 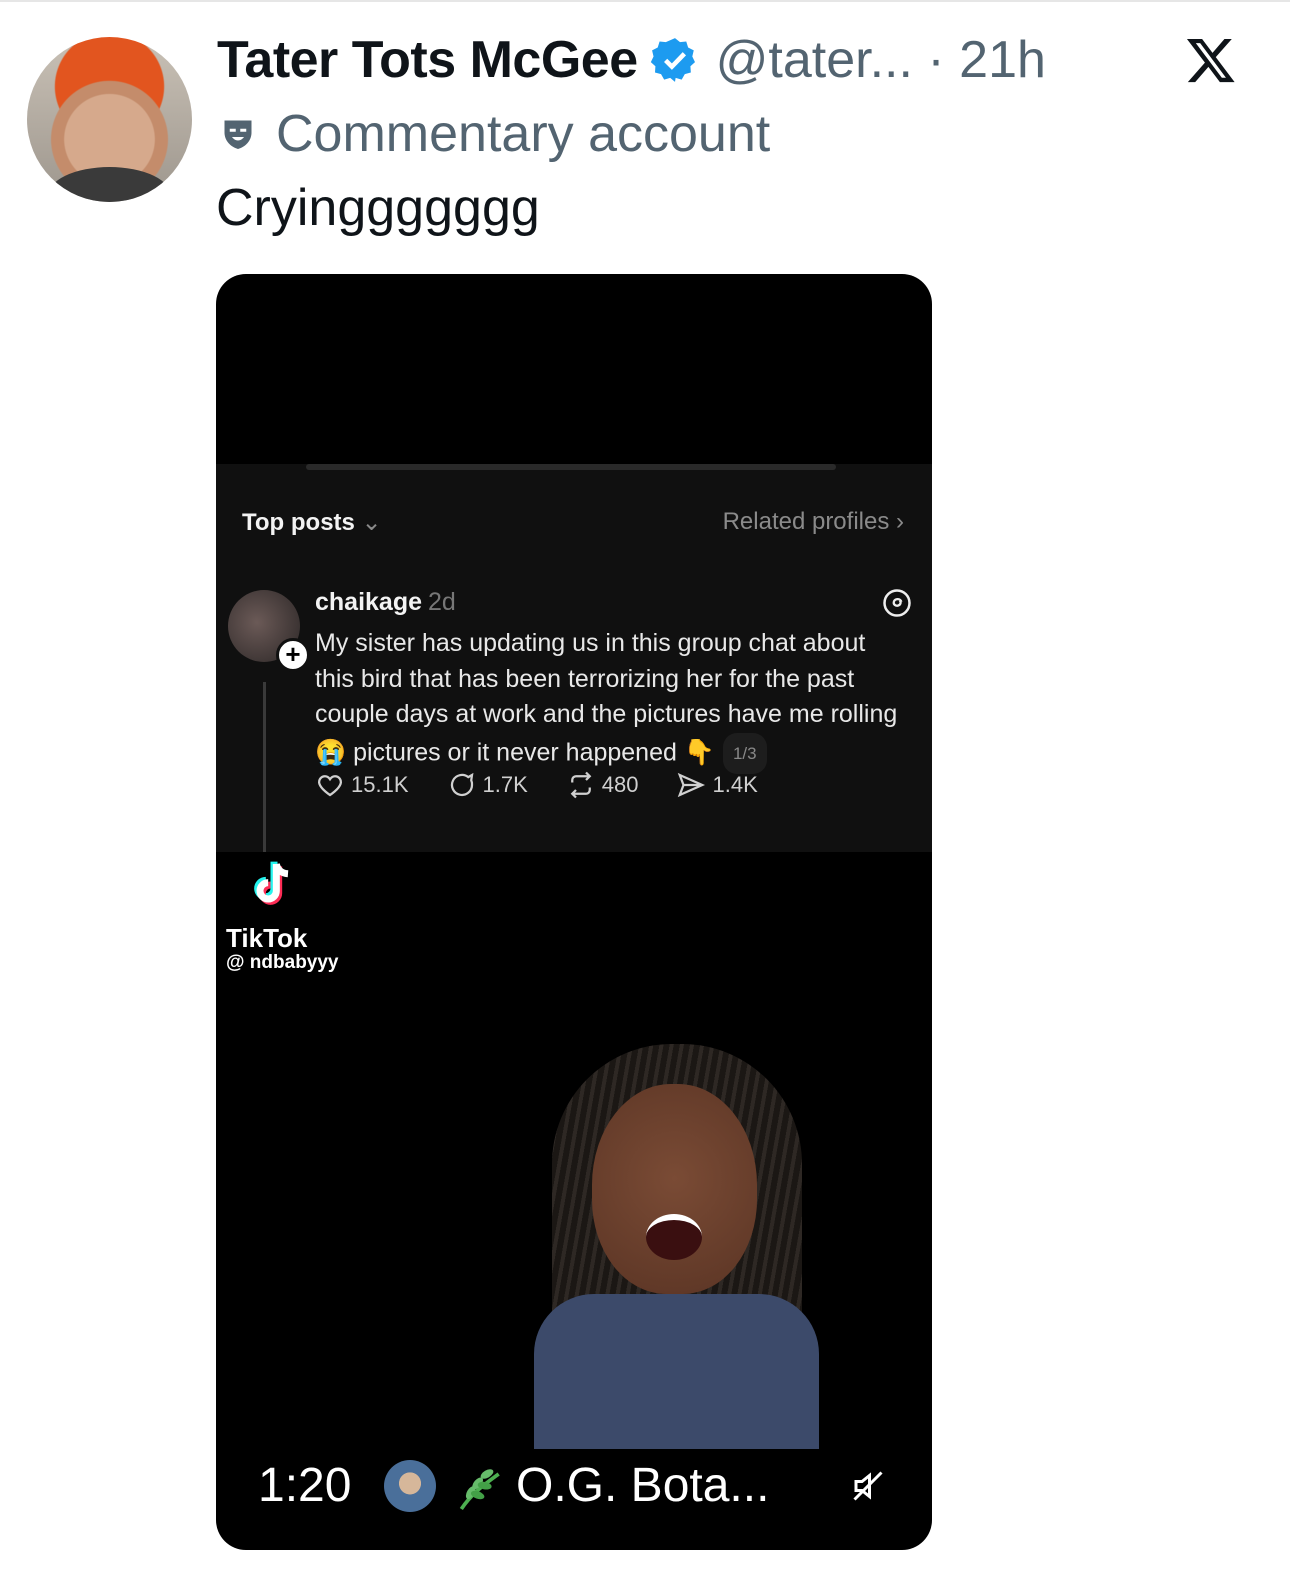 What do you see at coordinates (385, 602) in the screenshot?
I see `thread-username: chaikage 2d` at bounding box center [385, 602].